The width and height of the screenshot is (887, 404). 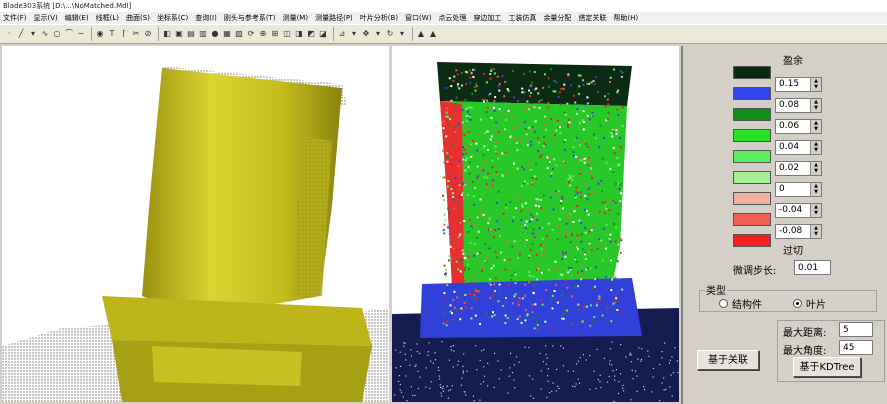 What do you see at coordinates (250, 18) in the screenshot?
I see `menu-item: 刚头与参考系(T)` at bounding box center [250, 18].